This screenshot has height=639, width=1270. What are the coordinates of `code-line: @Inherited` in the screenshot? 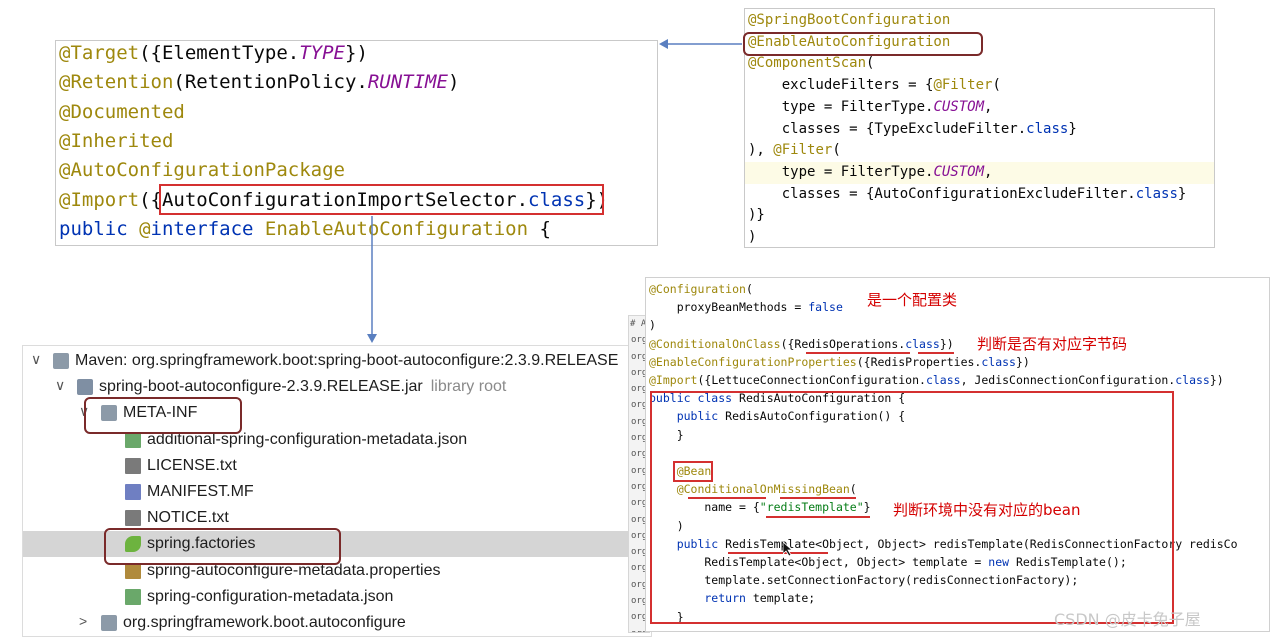 It's located at (116, 141).